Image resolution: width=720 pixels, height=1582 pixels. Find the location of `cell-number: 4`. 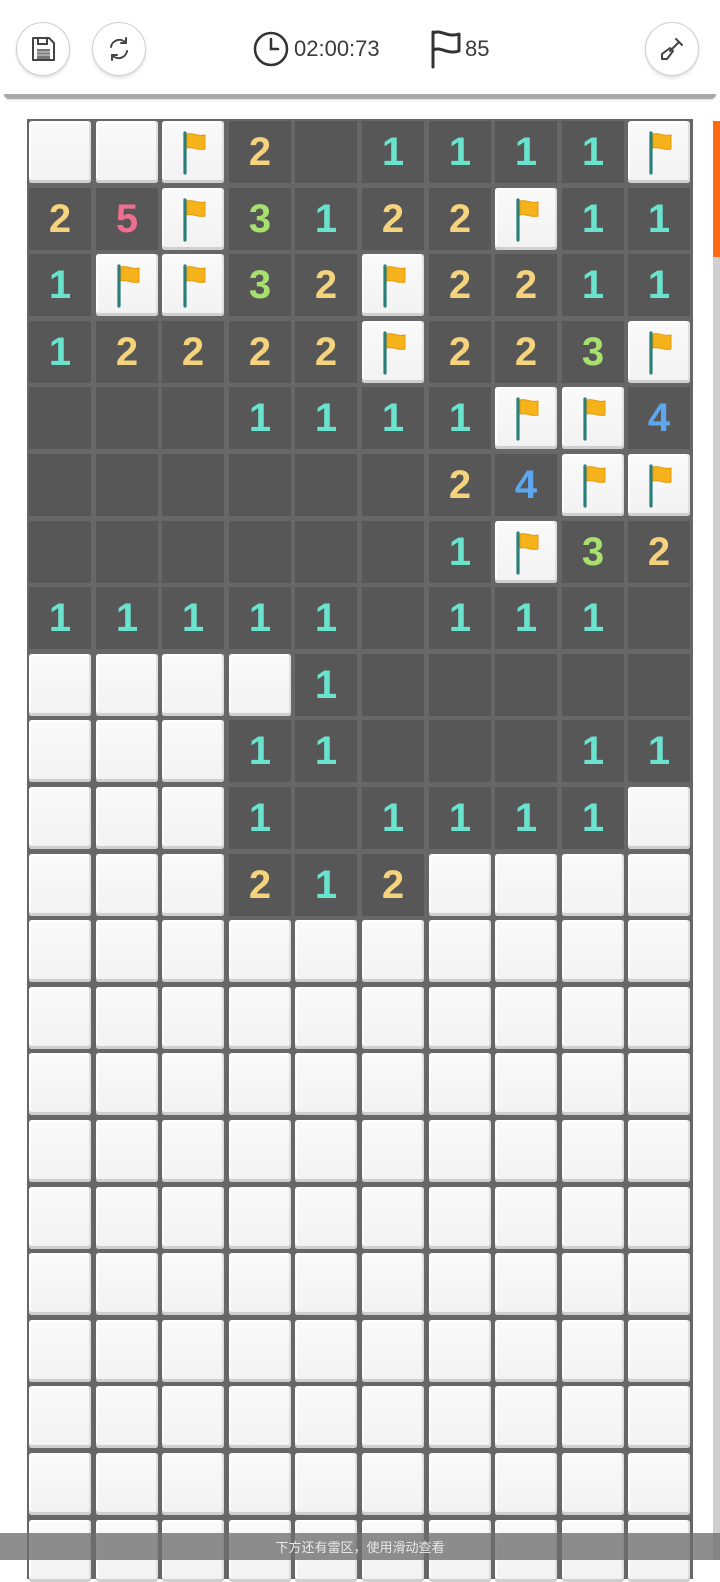

cell-number: 4 is located at coordinates (526, 485).